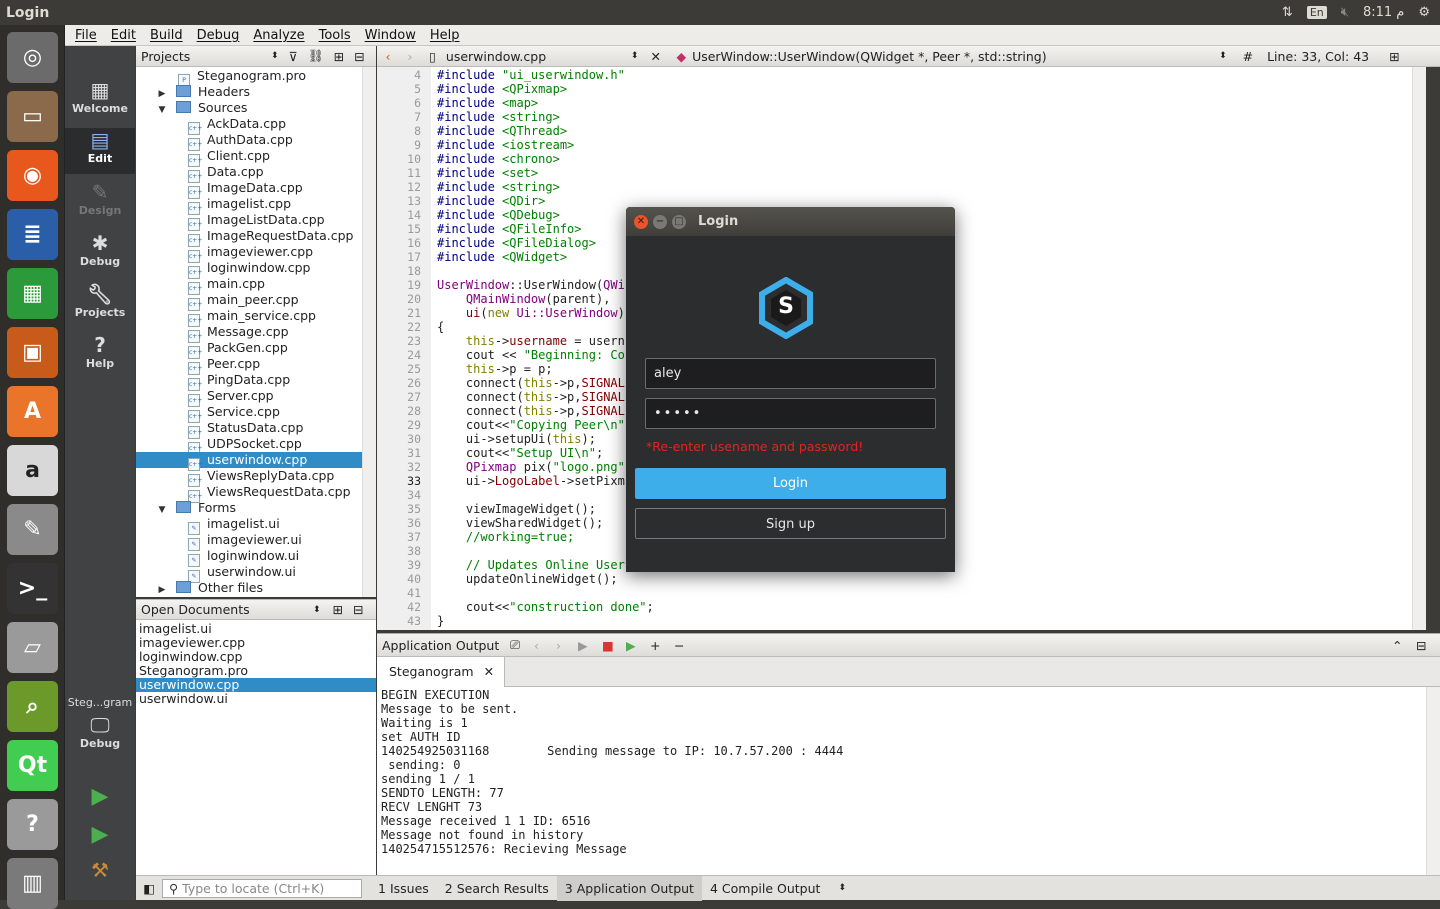 Image resolution: width=1440 pixels, height=909 pixels. I want to click on signup-button: Sign up, so click(790, 523).